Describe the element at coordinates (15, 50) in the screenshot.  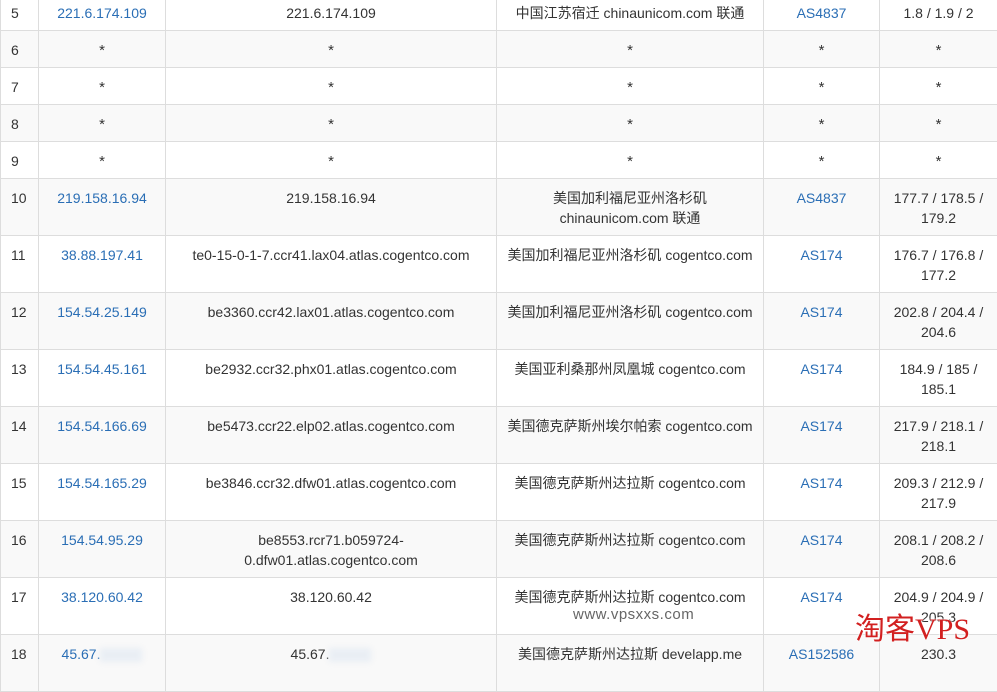
I see `hop-text: 6` at that location.